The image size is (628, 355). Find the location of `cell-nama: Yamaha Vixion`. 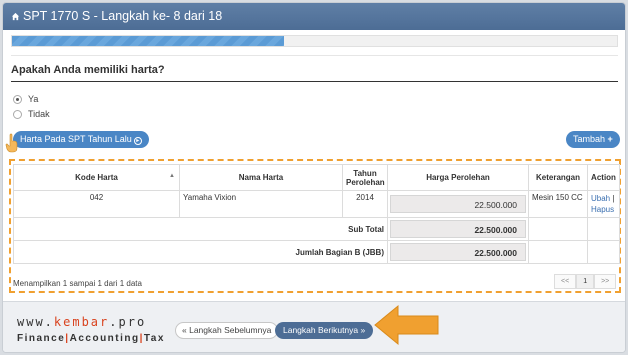

cell-nama: Yamaha Vixion is located at coordinates (261, 204).